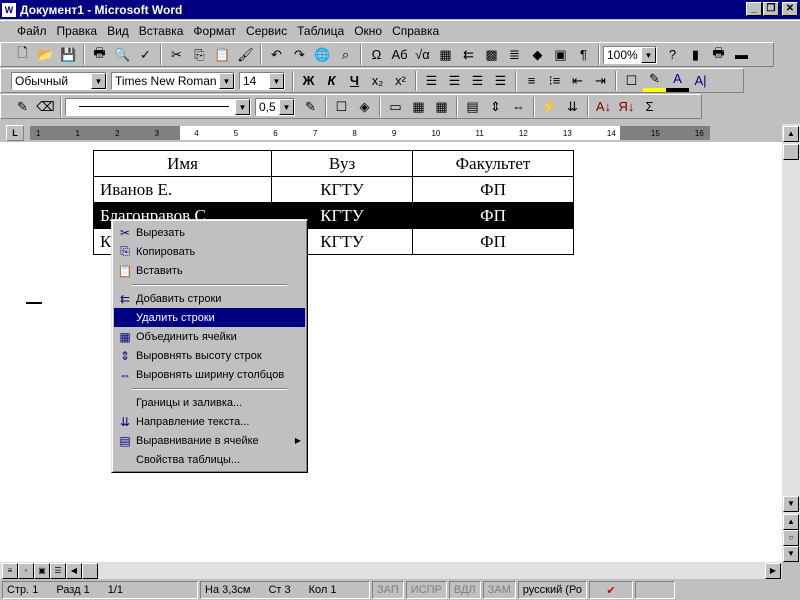 This screenshot has height=600, width=800. I want to click on context-menu-item: ▦ Объединить ячейки, so click(209, 336).